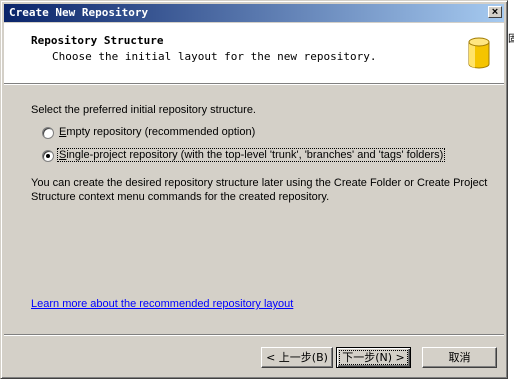 This screenshot has width=514, height=379. I want to click on window-title: Create New Repository, so click(79, 12).